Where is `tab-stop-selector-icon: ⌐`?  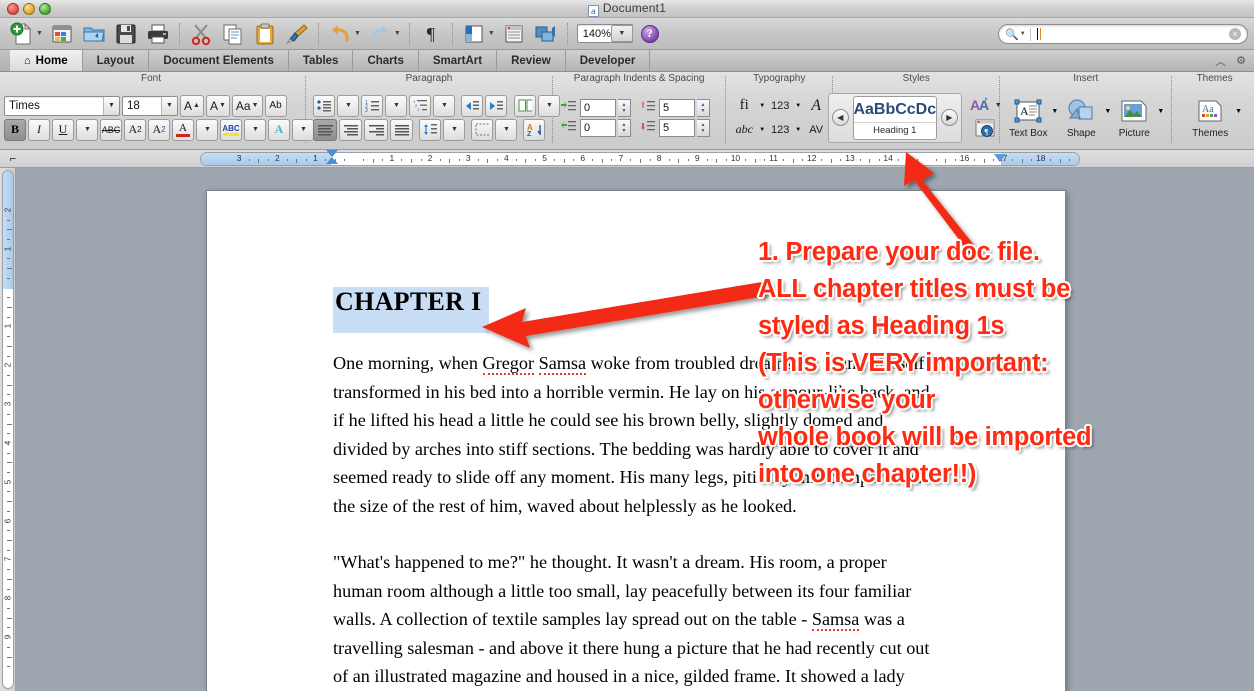
tab-stop-selector-icon: ⌐ is located at coordinates (13, 159).